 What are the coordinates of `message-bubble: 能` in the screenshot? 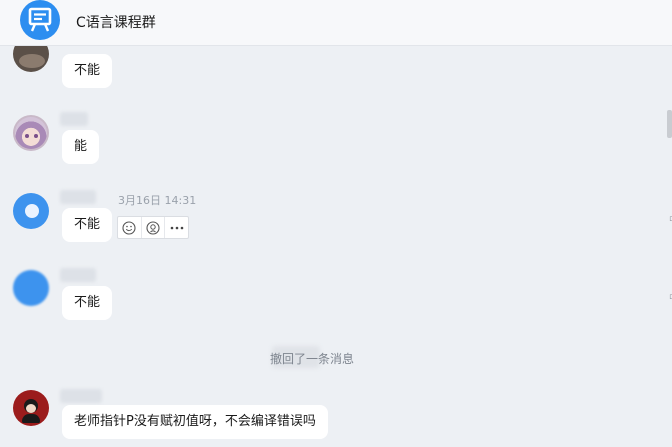 It's located at (81, 147).